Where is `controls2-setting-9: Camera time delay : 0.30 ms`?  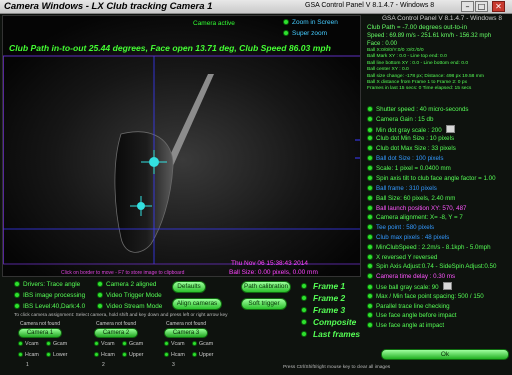
controls2-setting-9: Camera time delay : 0.30 ms is located at coordinates (431, 277).